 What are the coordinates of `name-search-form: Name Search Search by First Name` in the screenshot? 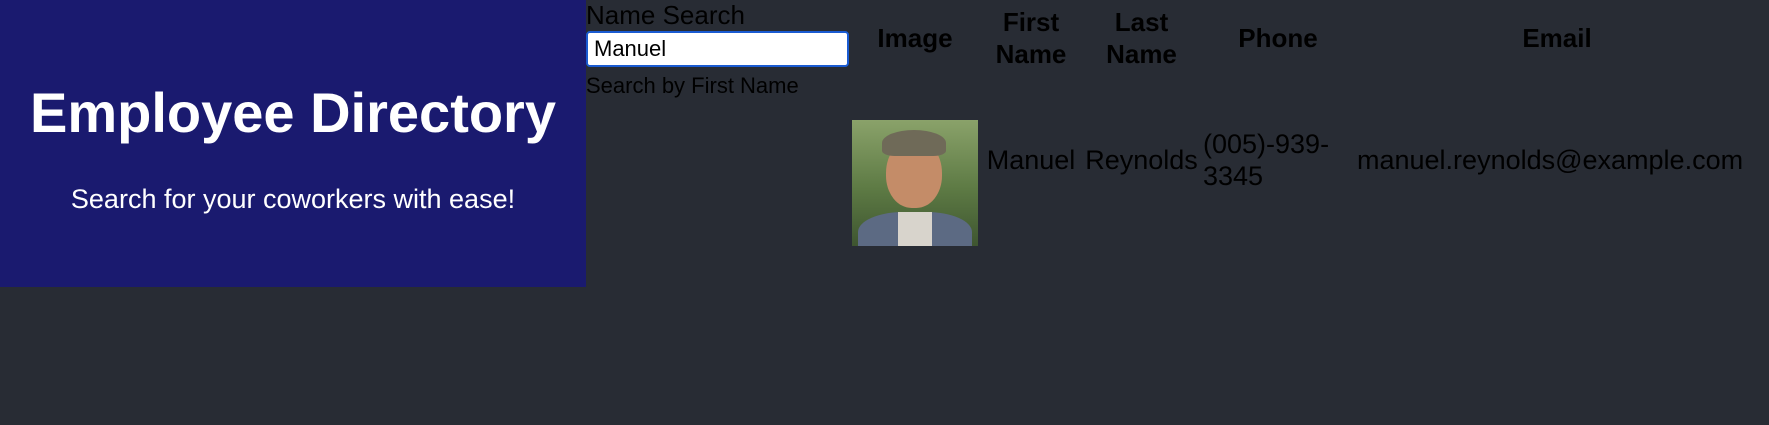 It's located at (718, 49).